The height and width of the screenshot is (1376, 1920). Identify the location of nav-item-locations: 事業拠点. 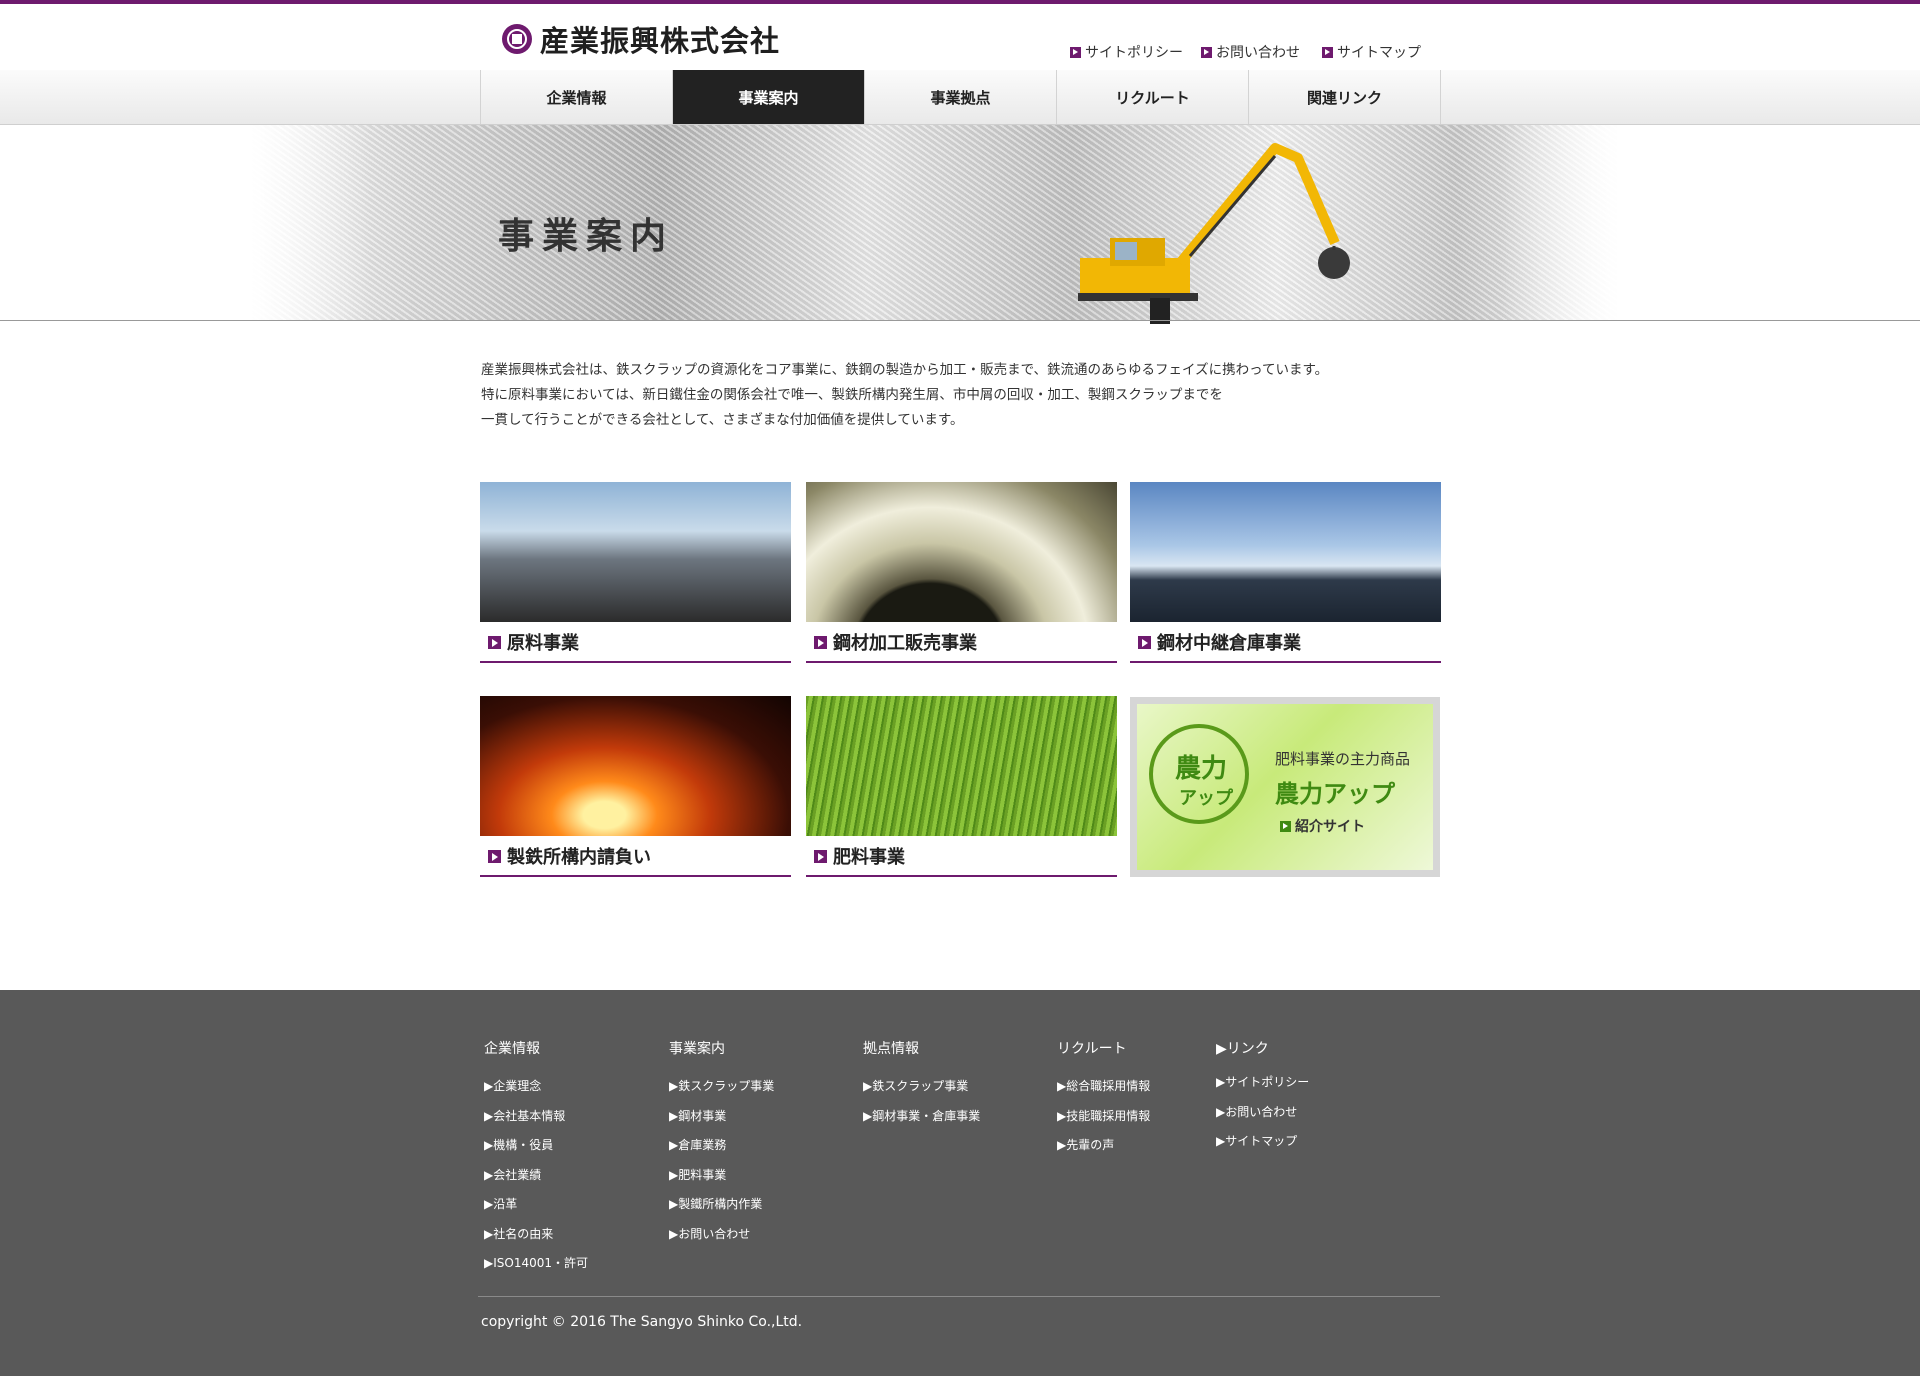
(961, 97).